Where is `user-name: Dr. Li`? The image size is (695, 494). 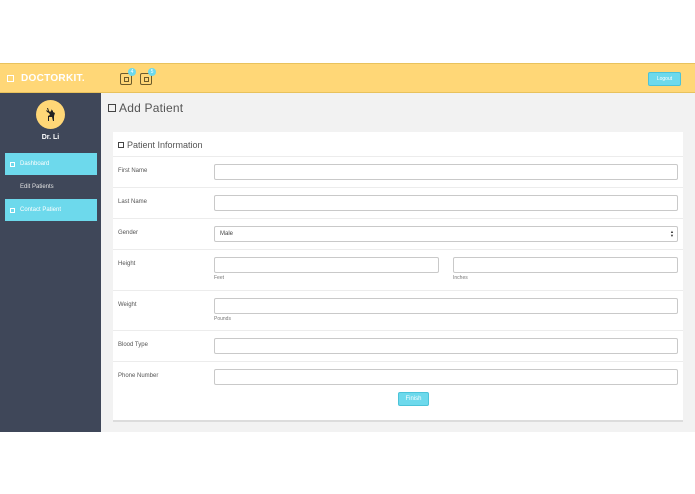
user-name: Dr. Li is located at coordinates (50, 137).